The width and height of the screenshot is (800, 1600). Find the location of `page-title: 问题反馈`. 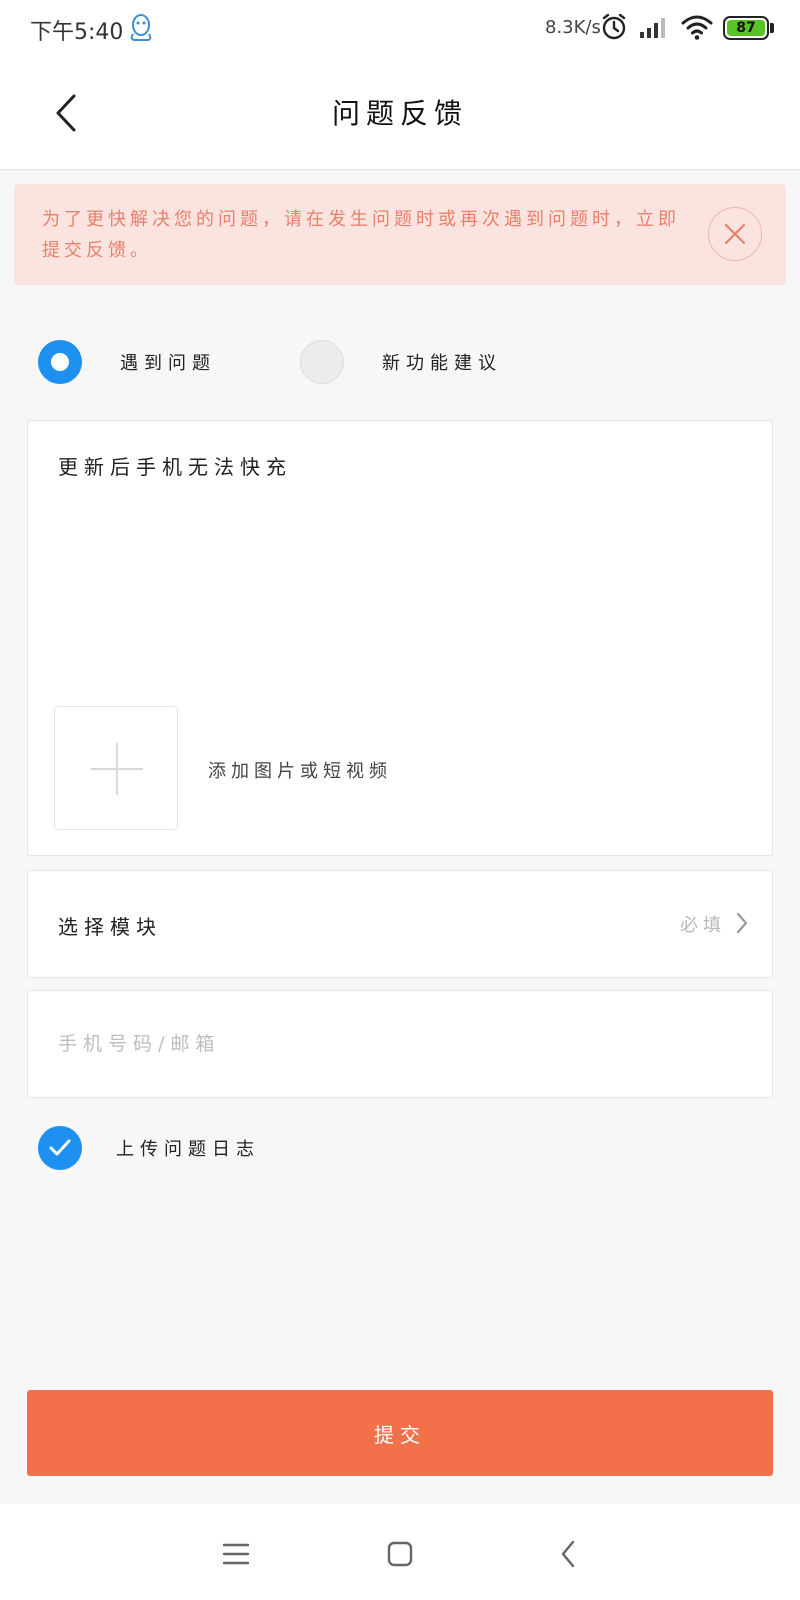

page-title: 问题反馈 is located at coordinates (399, 113).